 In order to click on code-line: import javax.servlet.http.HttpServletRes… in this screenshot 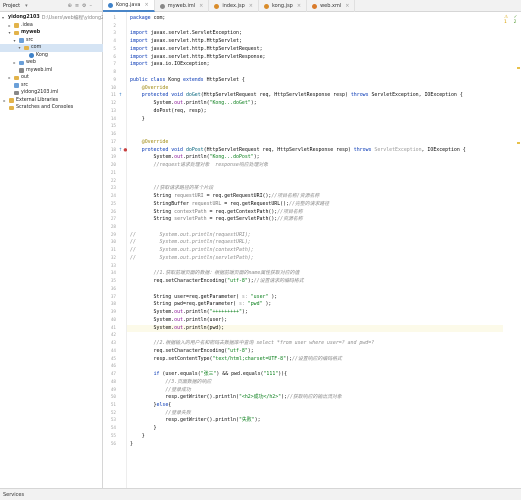, I will do `click(197, 58)`.